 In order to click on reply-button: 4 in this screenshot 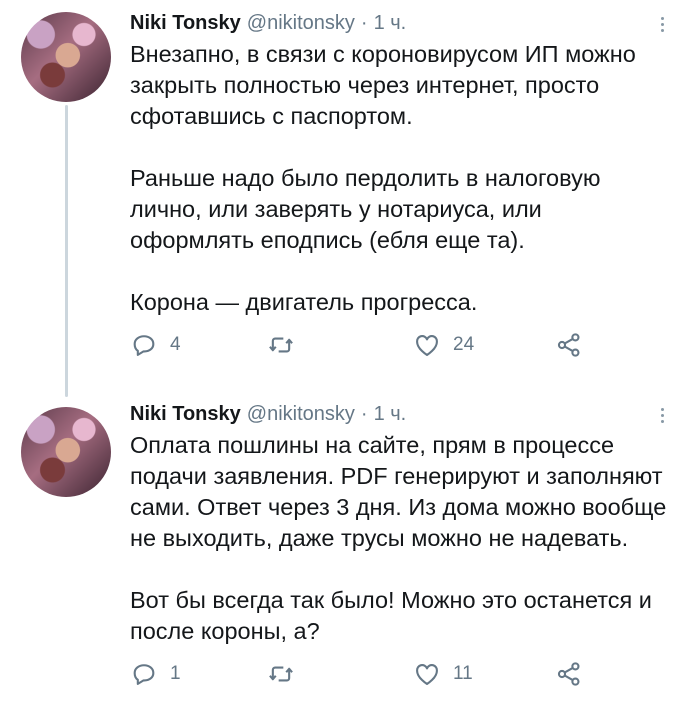, I will do `click(155, 345)`.